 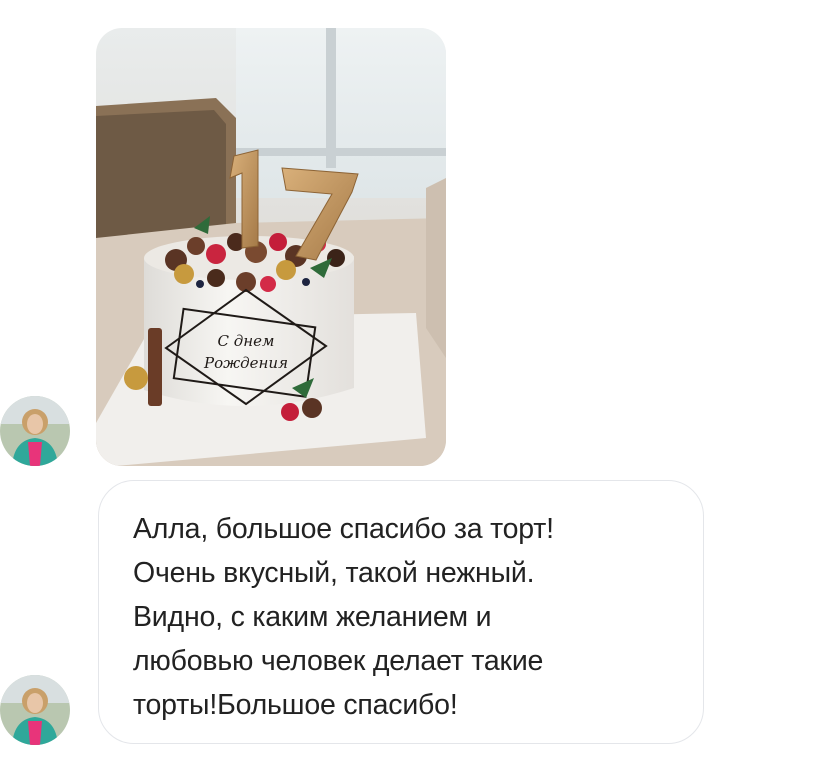 What do you see at coordinates (312, 617) in the screenshot?
I see `message-line: Видно, с каким желанием и` at bounding box center [312, 617].